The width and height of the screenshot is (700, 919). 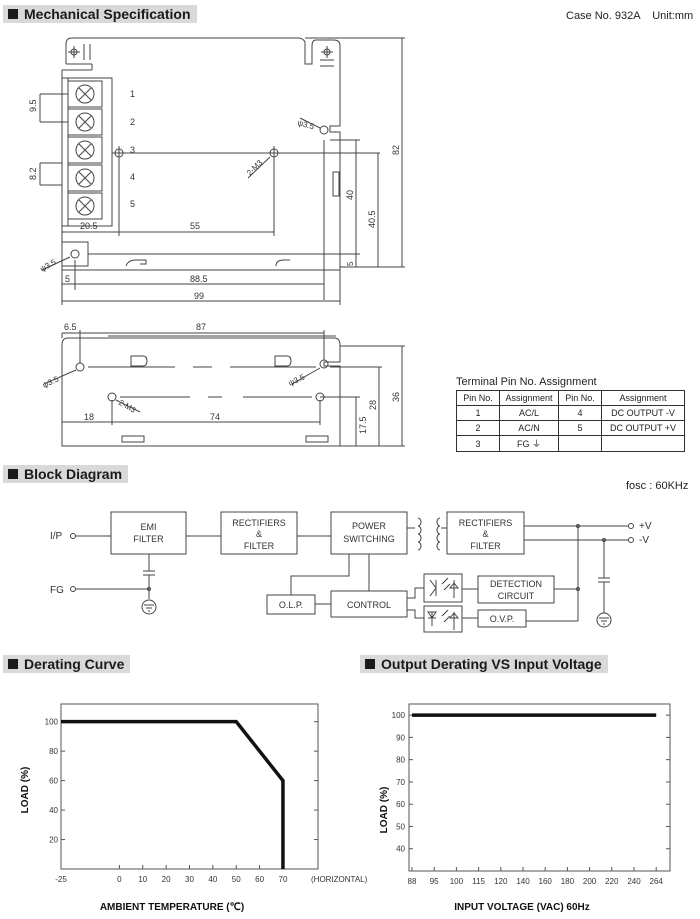 I want to click on terminal-number: 2, so click(x=132, y=122).